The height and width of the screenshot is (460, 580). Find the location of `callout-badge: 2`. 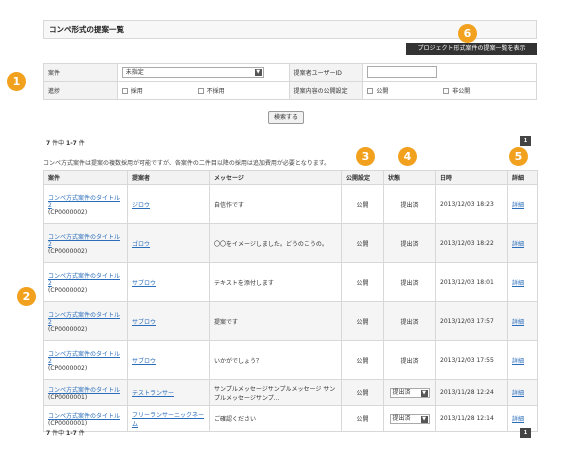

callout-badge: 2 is located at coordinates (26, 296).